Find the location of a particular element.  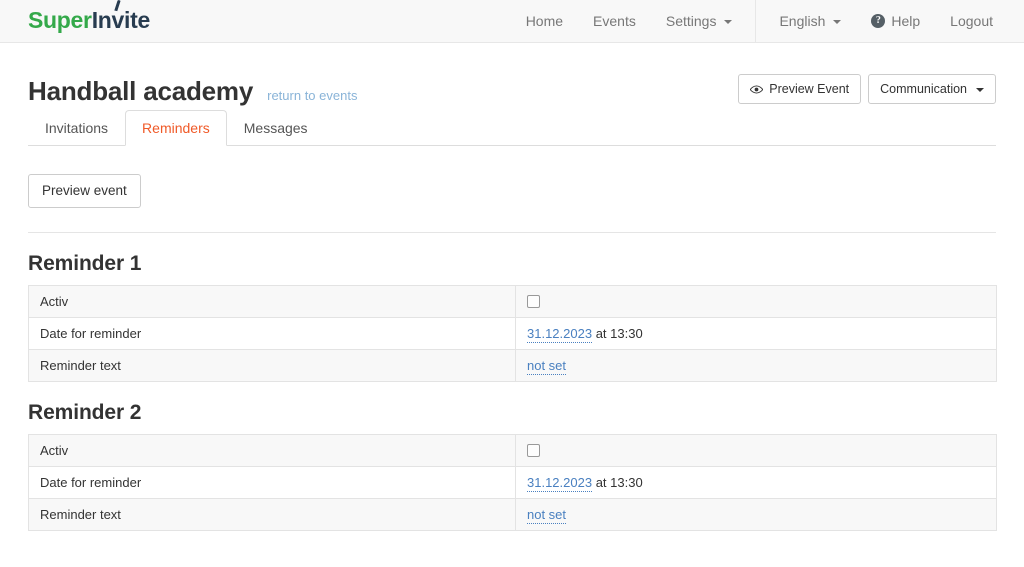

nav-item-settings: Settings is located at coordinates (699, 21).